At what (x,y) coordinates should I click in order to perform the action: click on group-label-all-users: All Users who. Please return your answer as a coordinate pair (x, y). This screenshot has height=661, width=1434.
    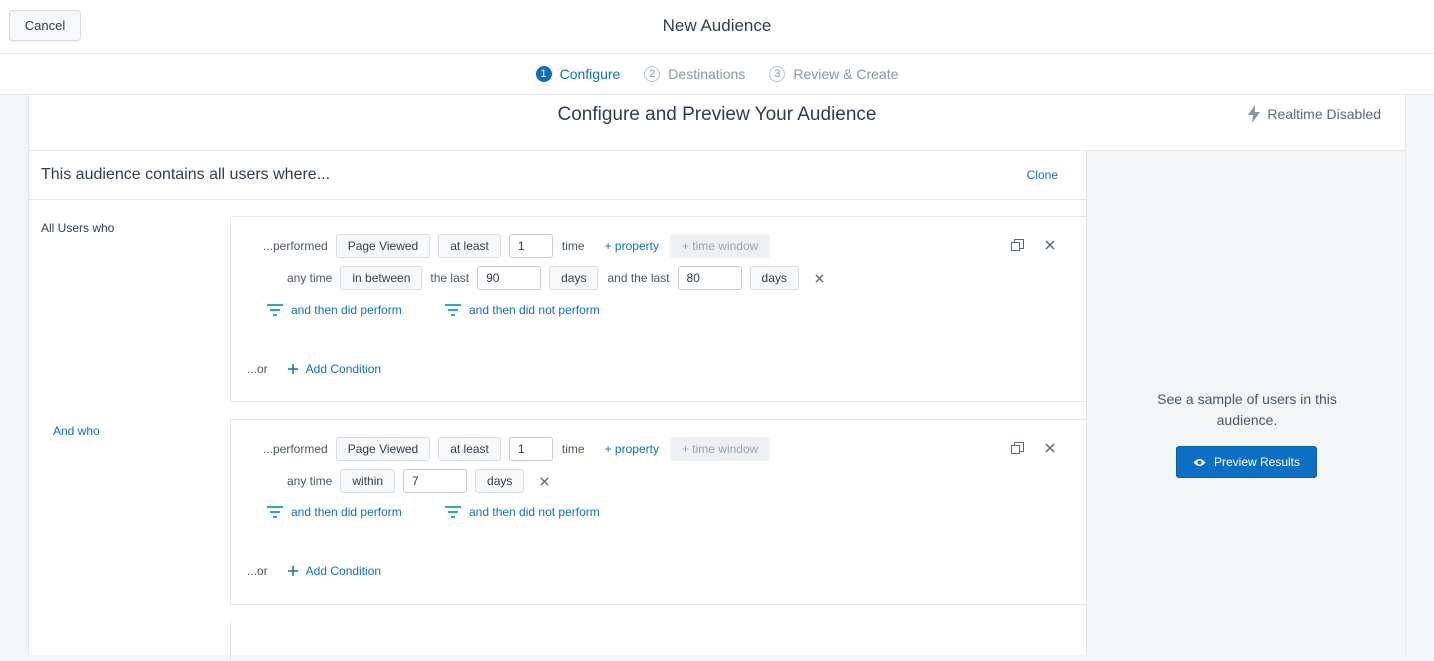
    Looking at the image, I should click on (78, 228).